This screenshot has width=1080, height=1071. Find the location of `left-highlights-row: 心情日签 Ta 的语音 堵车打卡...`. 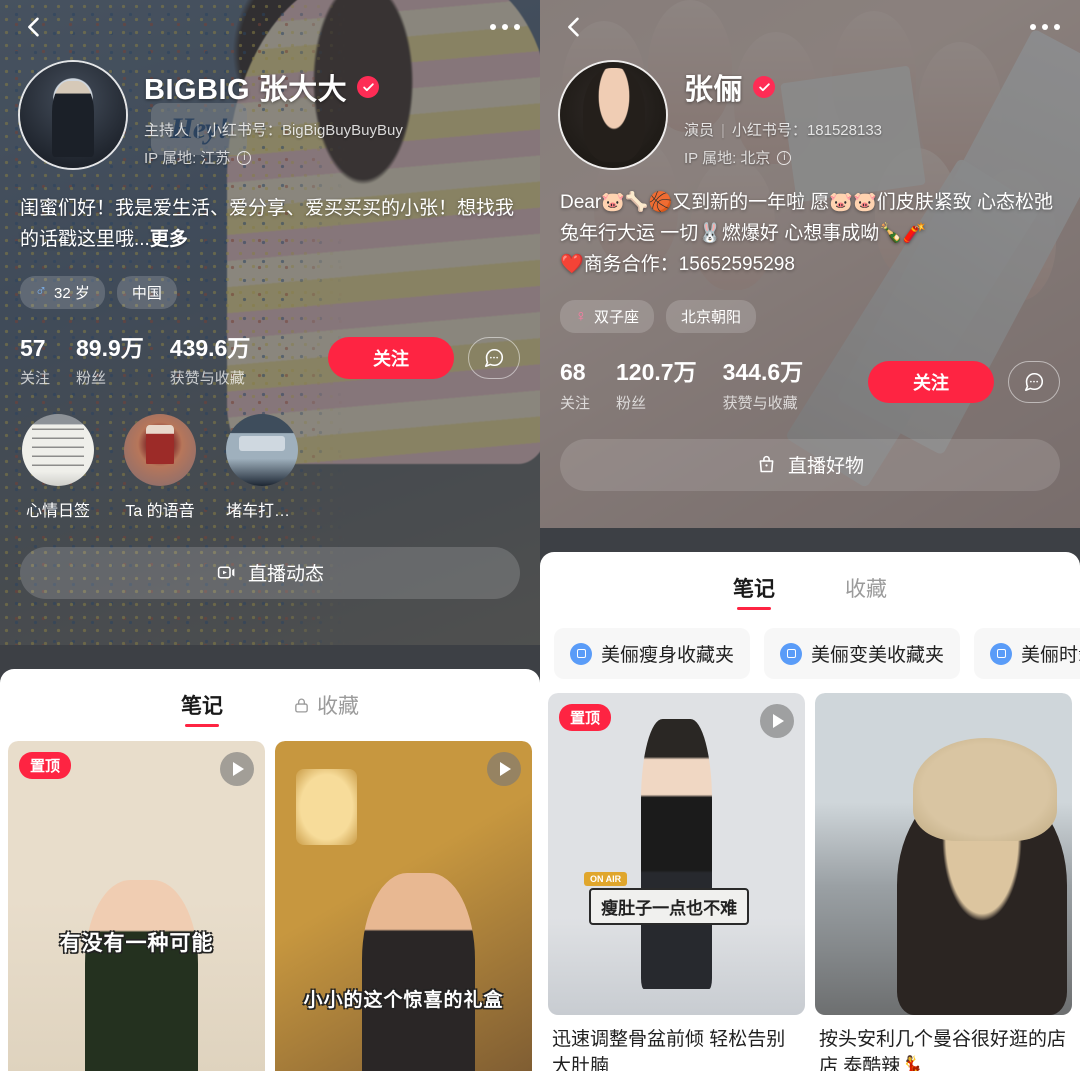

left-highlights-row: 心情日签 Ta 的语音 堵车打卡... is located at coordinates (270, 454).